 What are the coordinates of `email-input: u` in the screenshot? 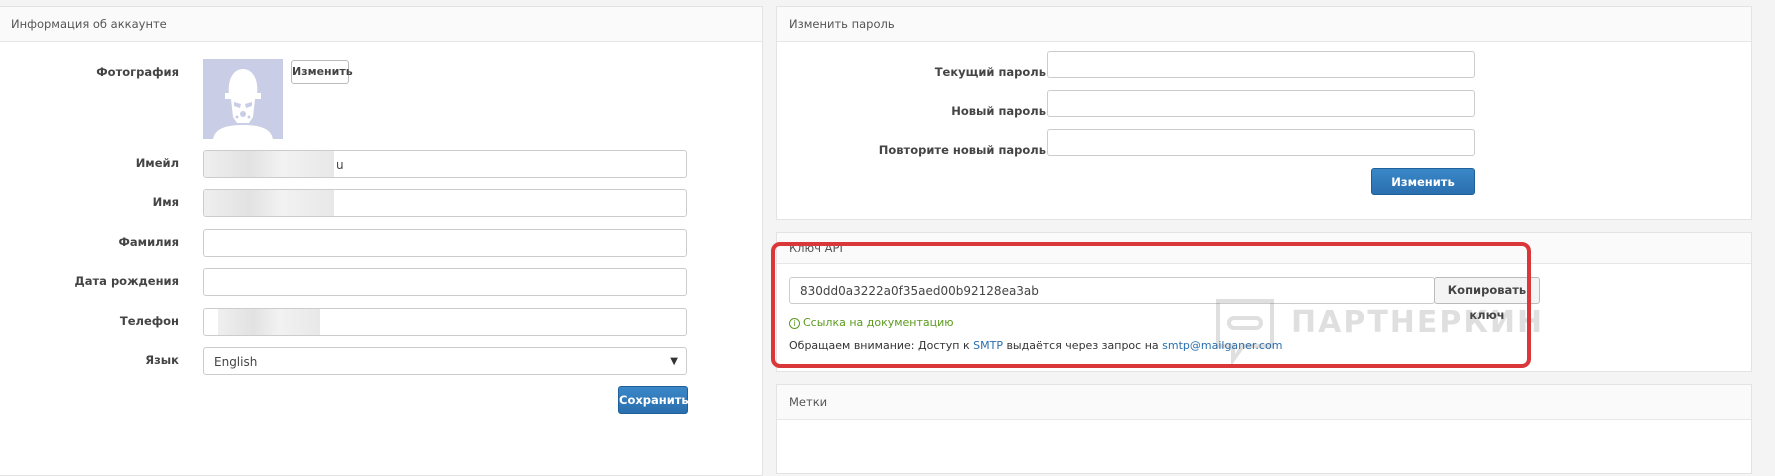 It's located at (445, 164).